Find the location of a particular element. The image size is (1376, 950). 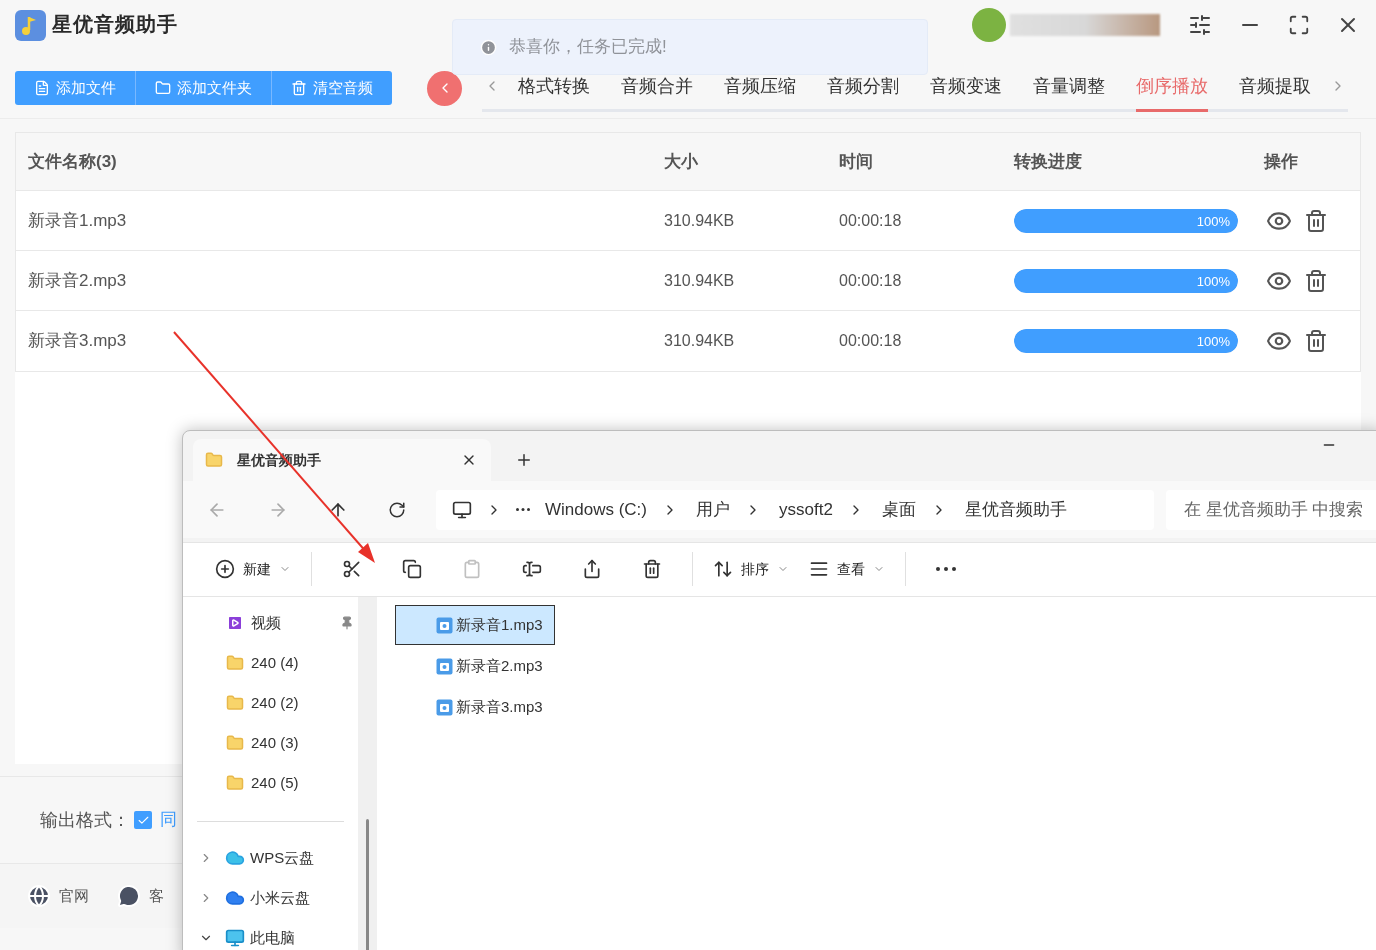

file-item: 新录音1.mp3 is located at coordinates (475, 625).